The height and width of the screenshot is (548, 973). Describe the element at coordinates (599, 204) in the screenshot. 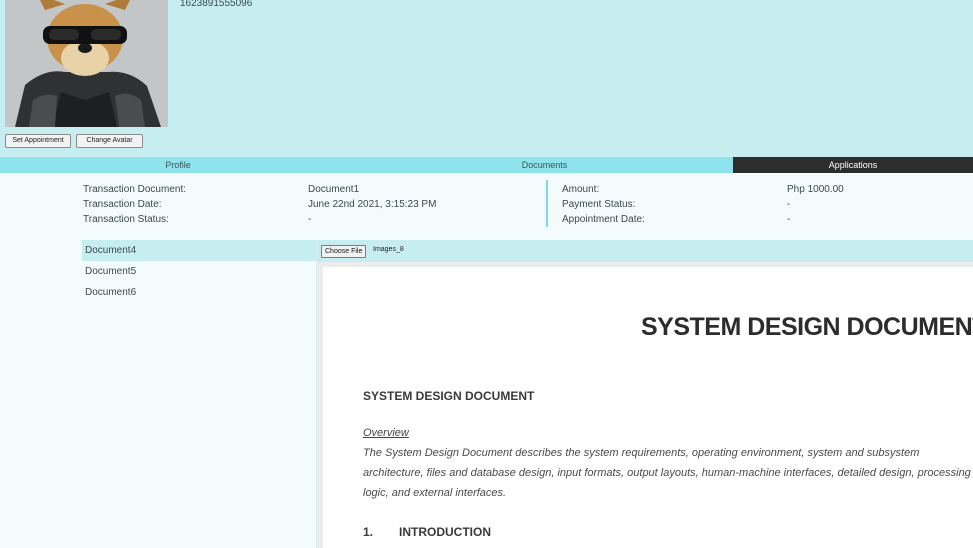

I see `payment-status-label: Payment Status:` at that location.